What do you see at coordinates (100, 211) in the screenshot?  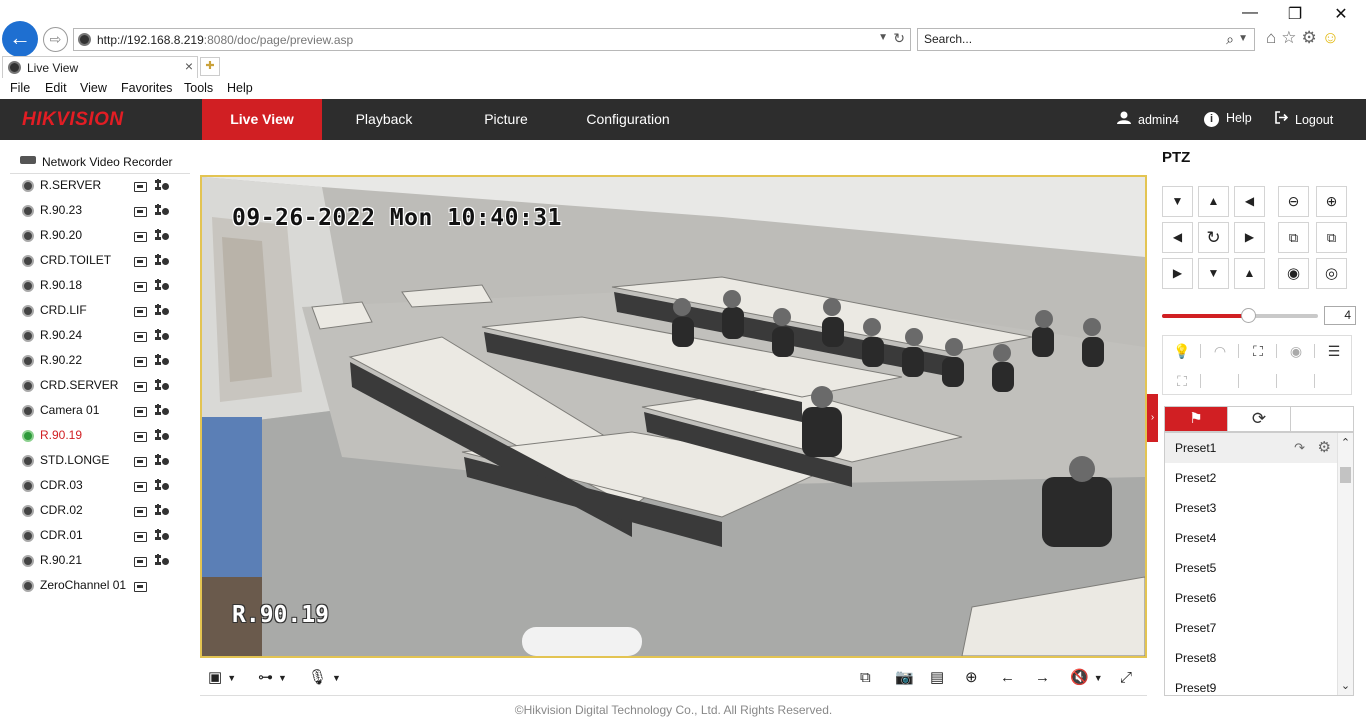 I see `channel-row: R.90.23` at bounding box center [100, 211].